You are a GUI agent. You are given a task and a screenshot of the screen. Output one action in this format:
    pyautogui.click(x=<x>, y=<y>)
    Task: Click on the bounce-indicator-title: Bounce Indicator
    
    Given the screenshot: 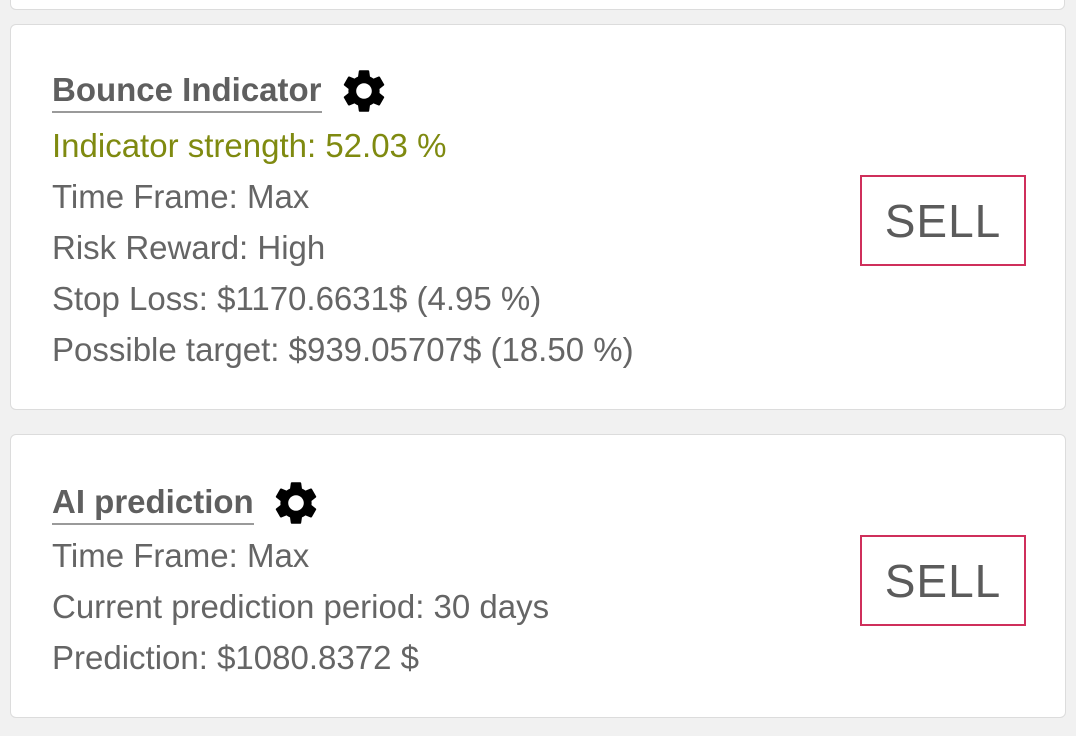 What is the action you would take?
    pyautogui.click(x=187, y=91)
    